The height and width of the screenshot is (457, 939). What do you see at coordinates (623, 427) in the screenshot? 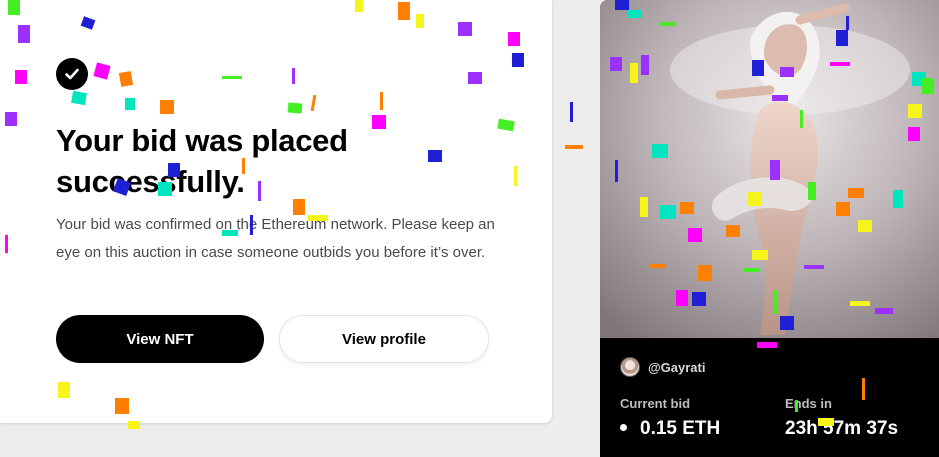
I see `ethereum-icon` at bounding box center [623, 427].